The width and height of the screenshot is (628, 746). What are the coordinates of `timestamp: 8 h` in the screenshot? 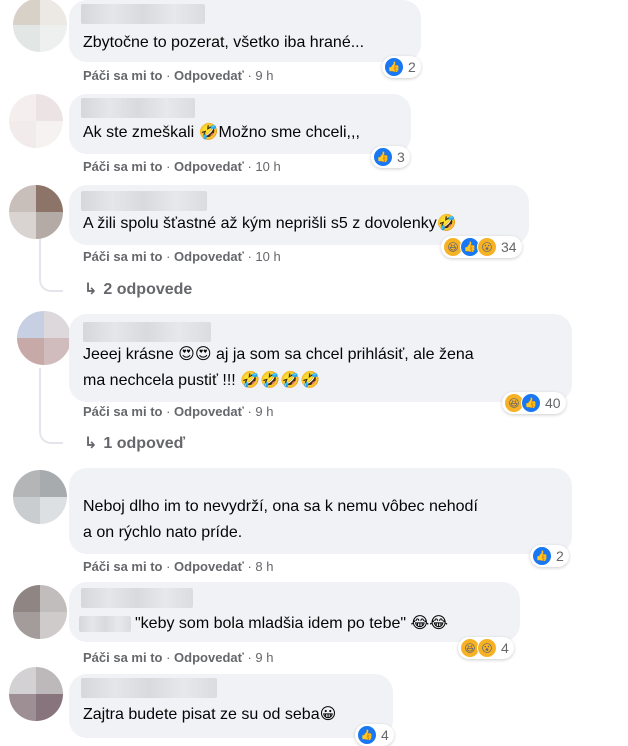 It's located at (264, 566).